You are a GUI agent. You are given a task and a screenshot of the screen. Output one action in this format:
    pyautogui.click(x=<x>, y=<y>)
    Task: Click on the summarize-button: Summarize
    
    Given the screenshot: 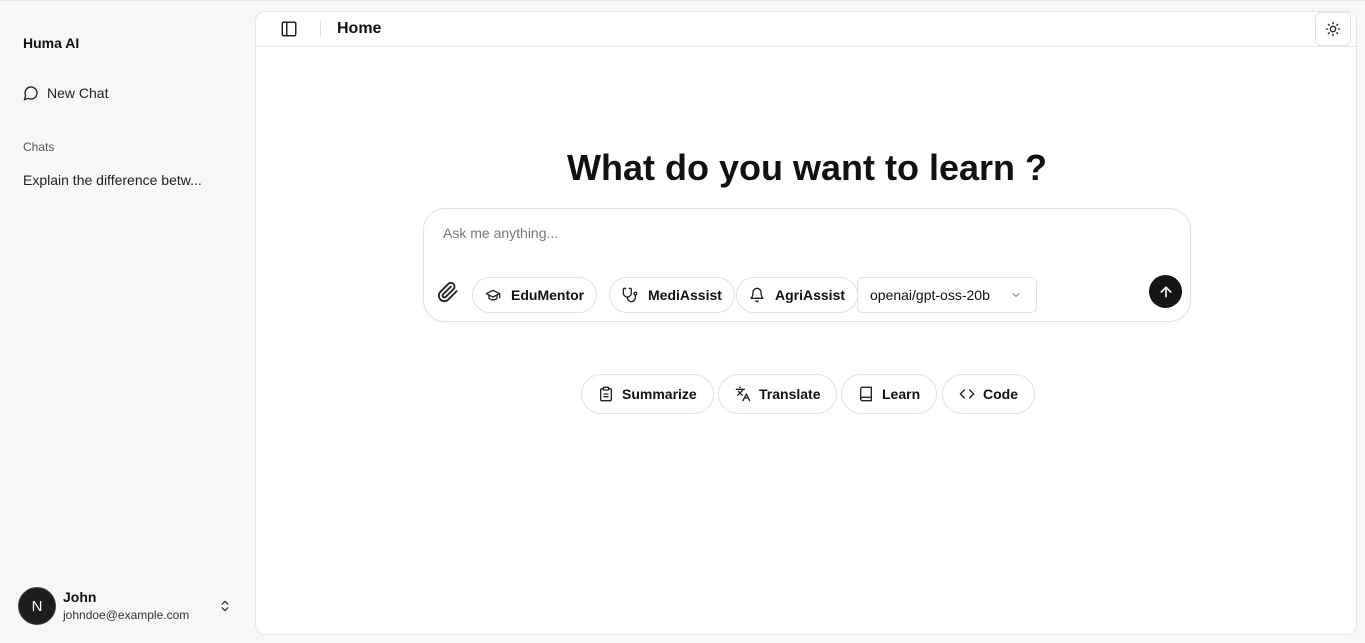 What is the action you would take?
    pyautogui.click(x=647, y=394)
    